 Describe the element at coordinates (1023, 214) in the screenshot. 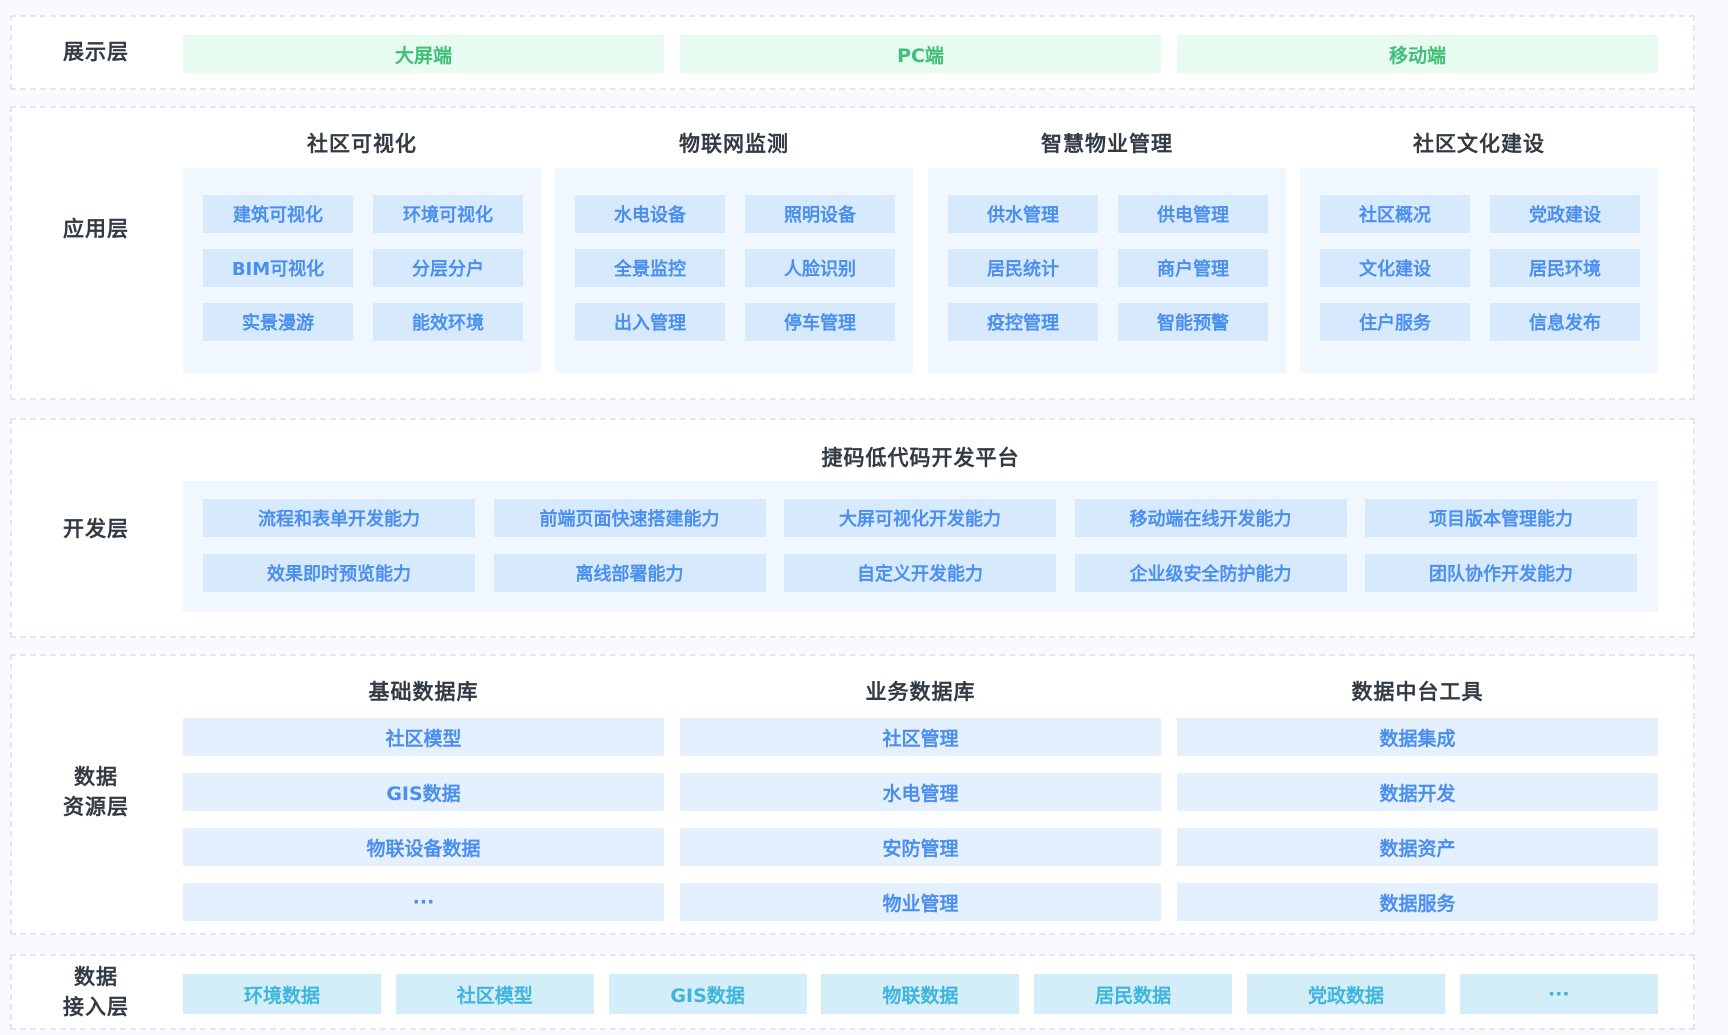

I see `application-item: 供水管理` at that location.